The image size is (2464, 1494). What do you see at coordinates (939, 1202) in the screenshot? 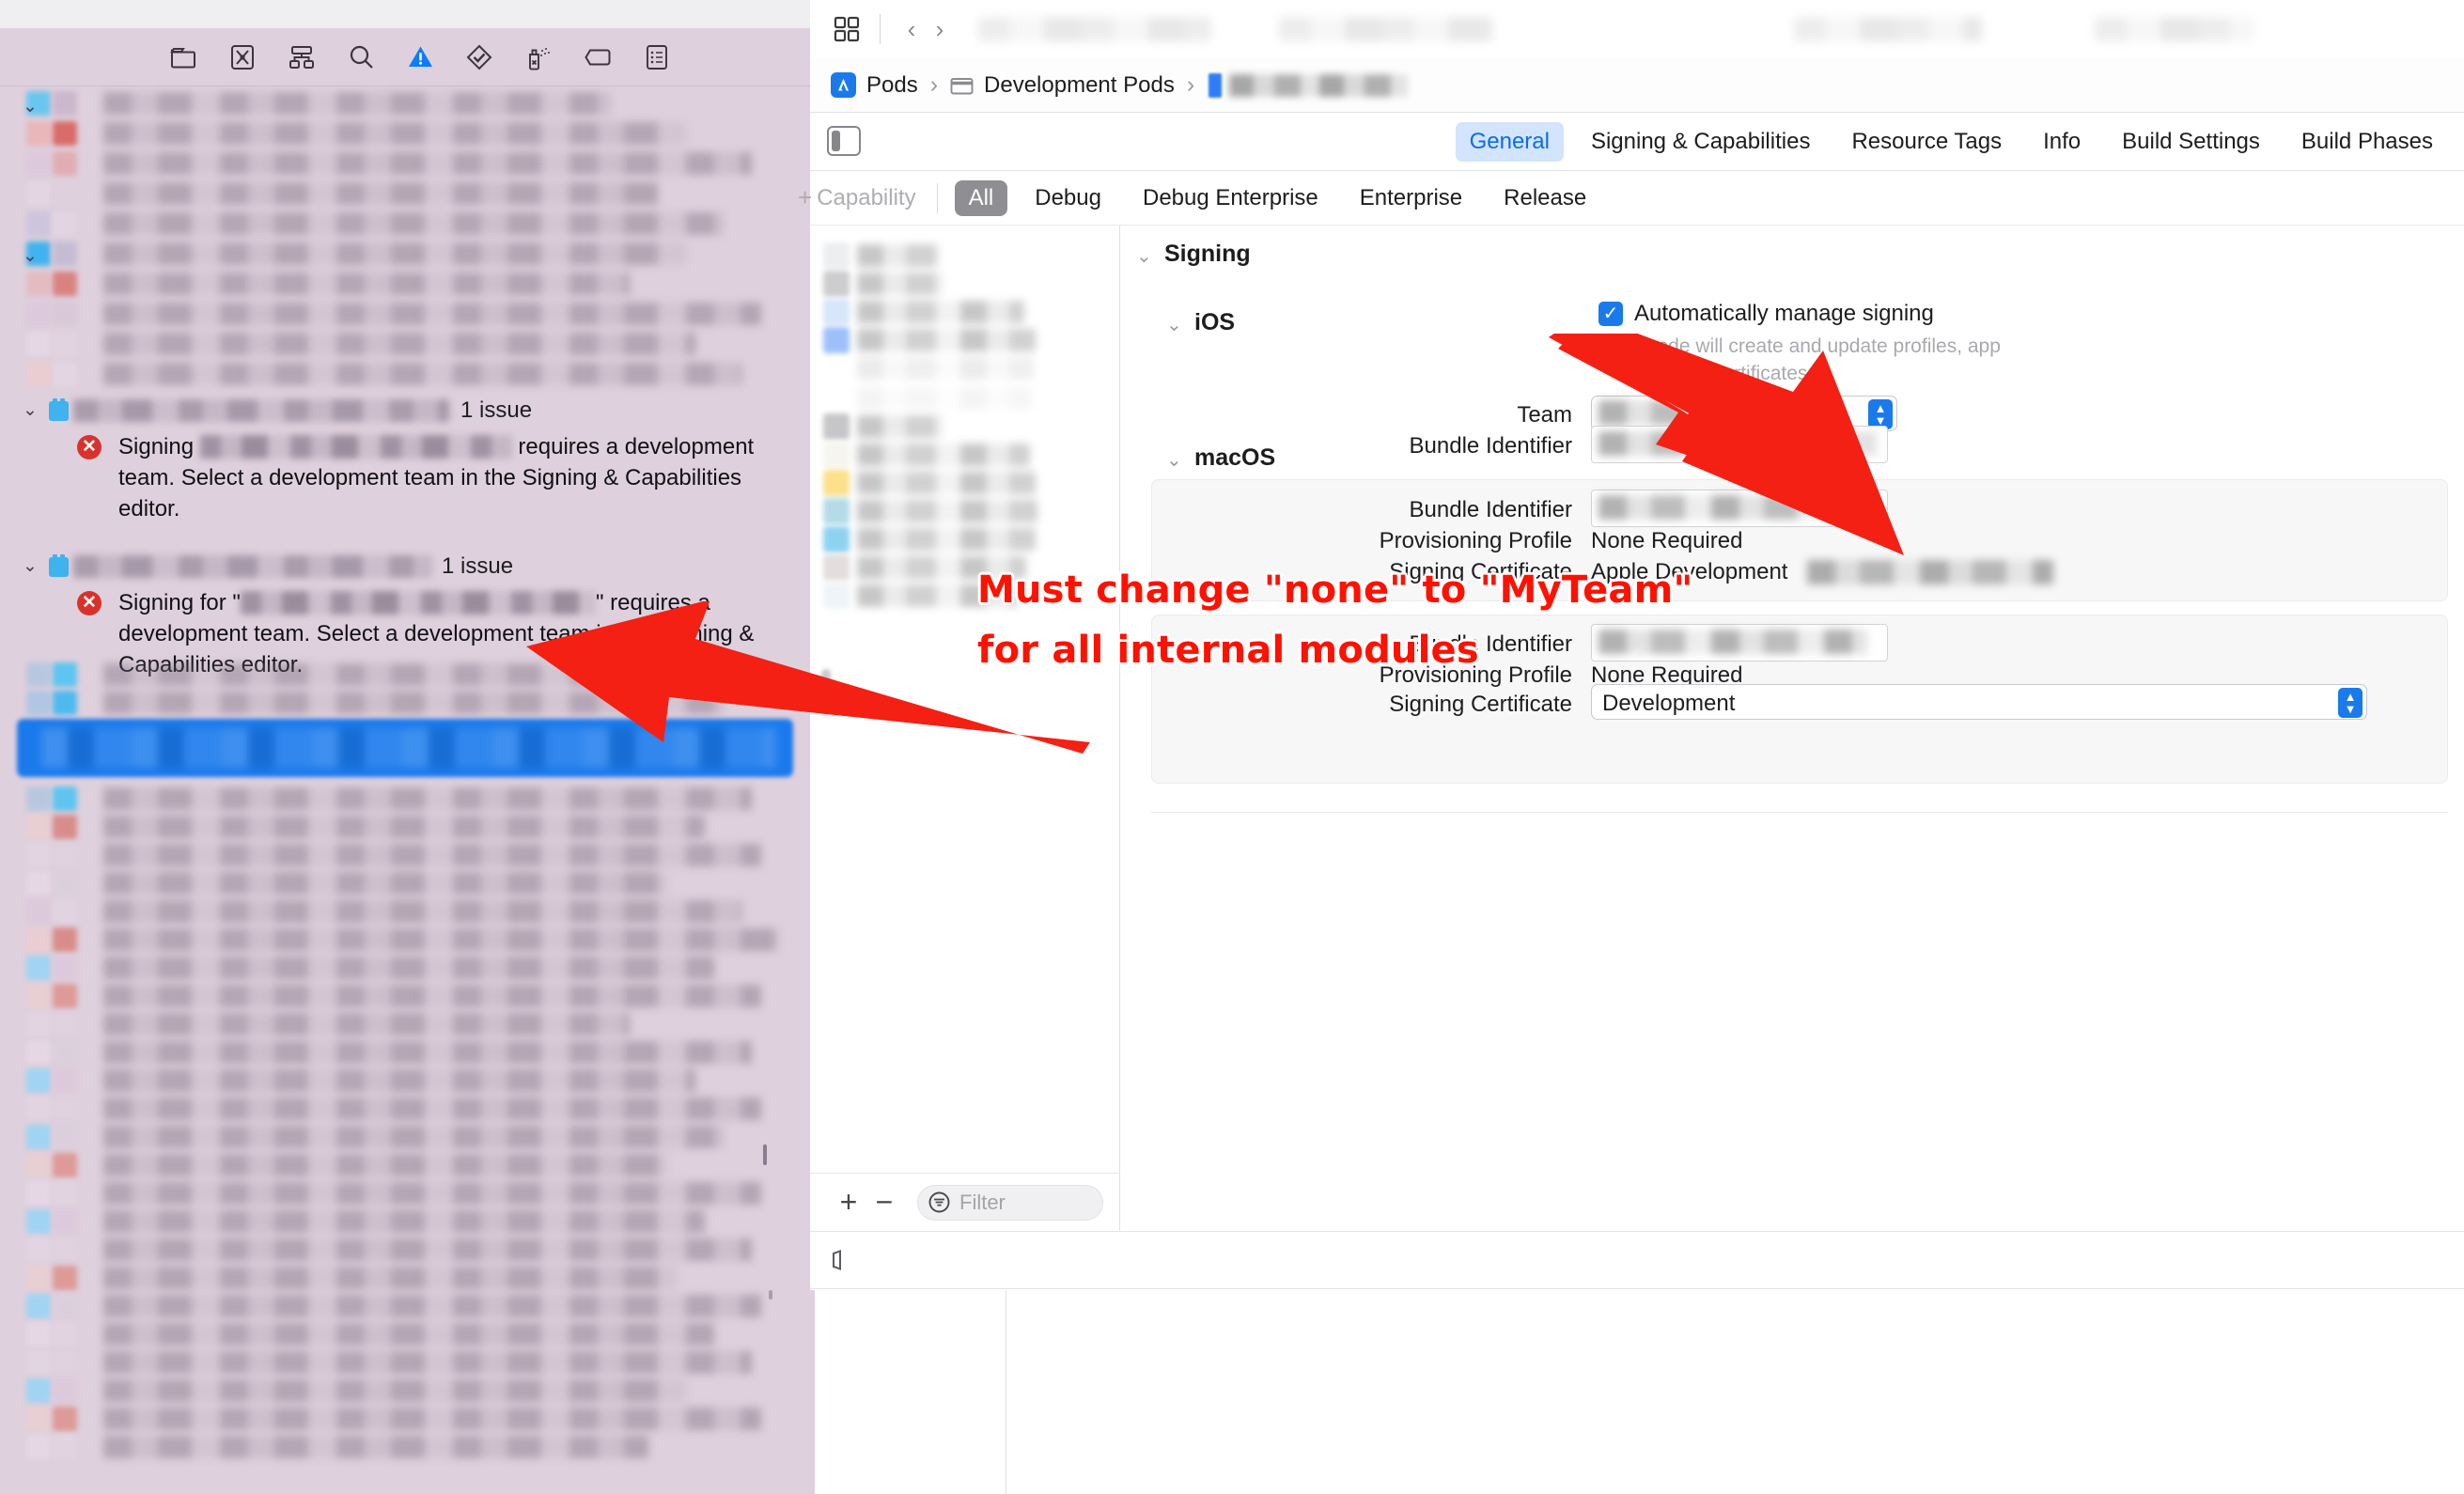
I see `filter-icon` at bounding box center [939, 1202].